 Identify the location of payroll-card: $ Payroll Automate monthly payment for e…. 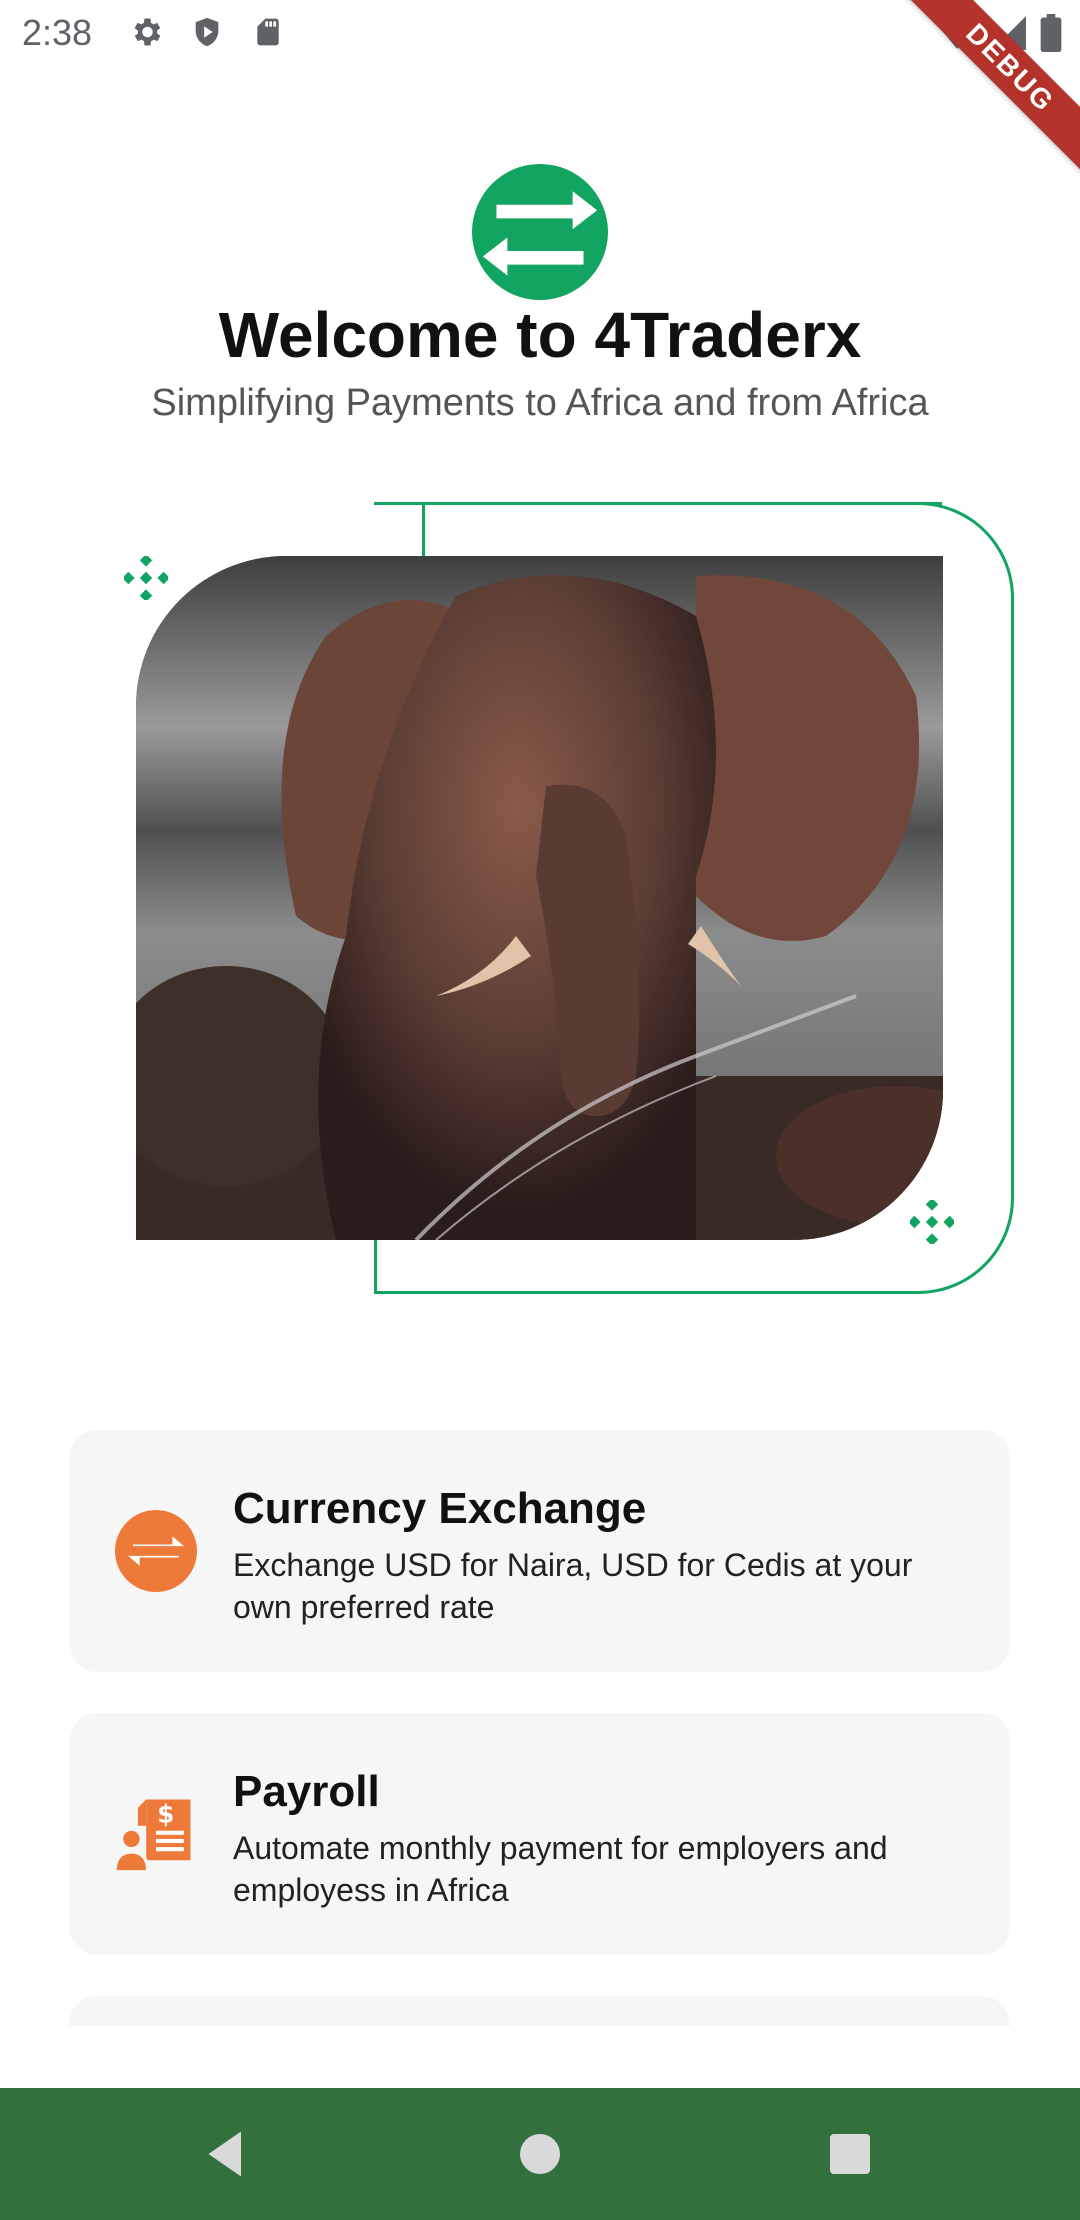
(539, 1834).